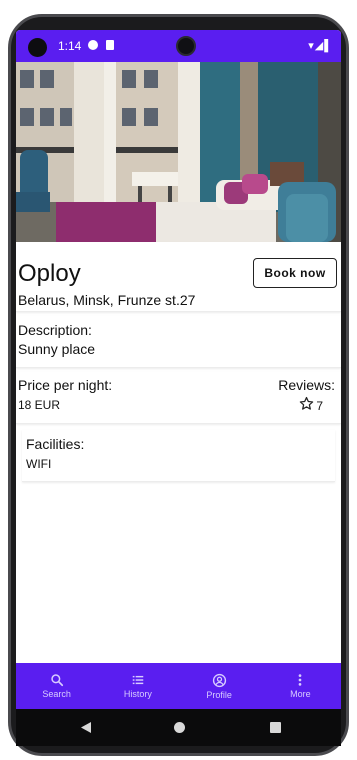 The width and height of the screenshot is (357, 760). Describe the element at coordinates (86, 730) in the screenshot. I see `back-icon` at that location.